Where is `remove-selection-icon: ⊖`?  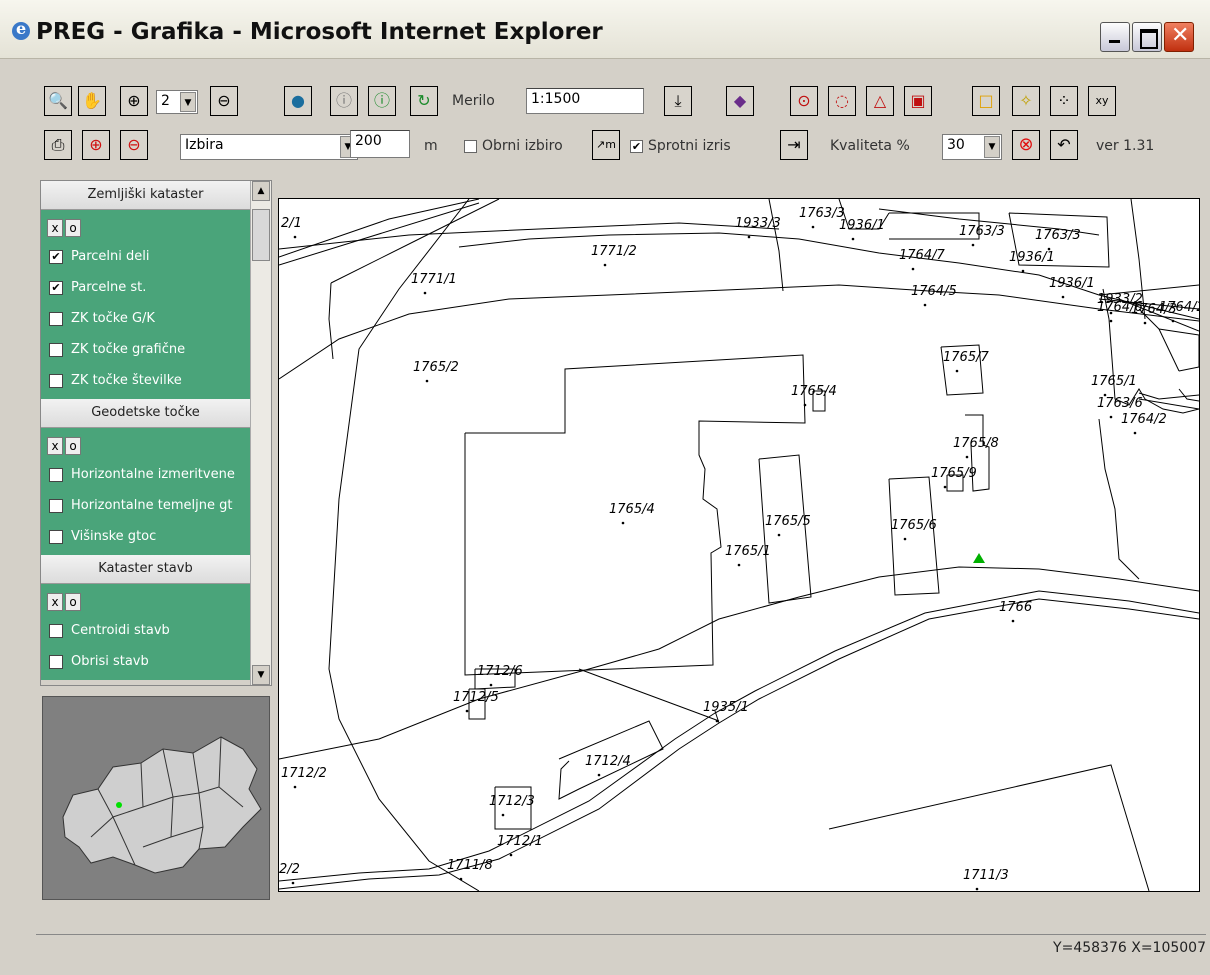
remove-selection-icon: ⊖ is located at coordinates (134, 145).